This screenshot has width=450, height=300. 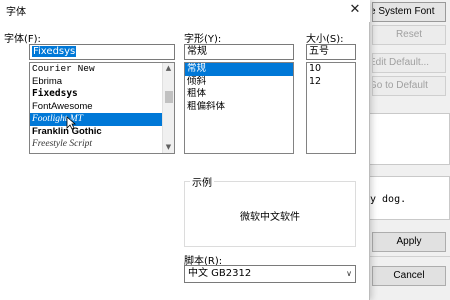 What do you see at coordinates (331, 69) in the screenshot?
I see `list-item: 10` at bounding box center [331, 69].